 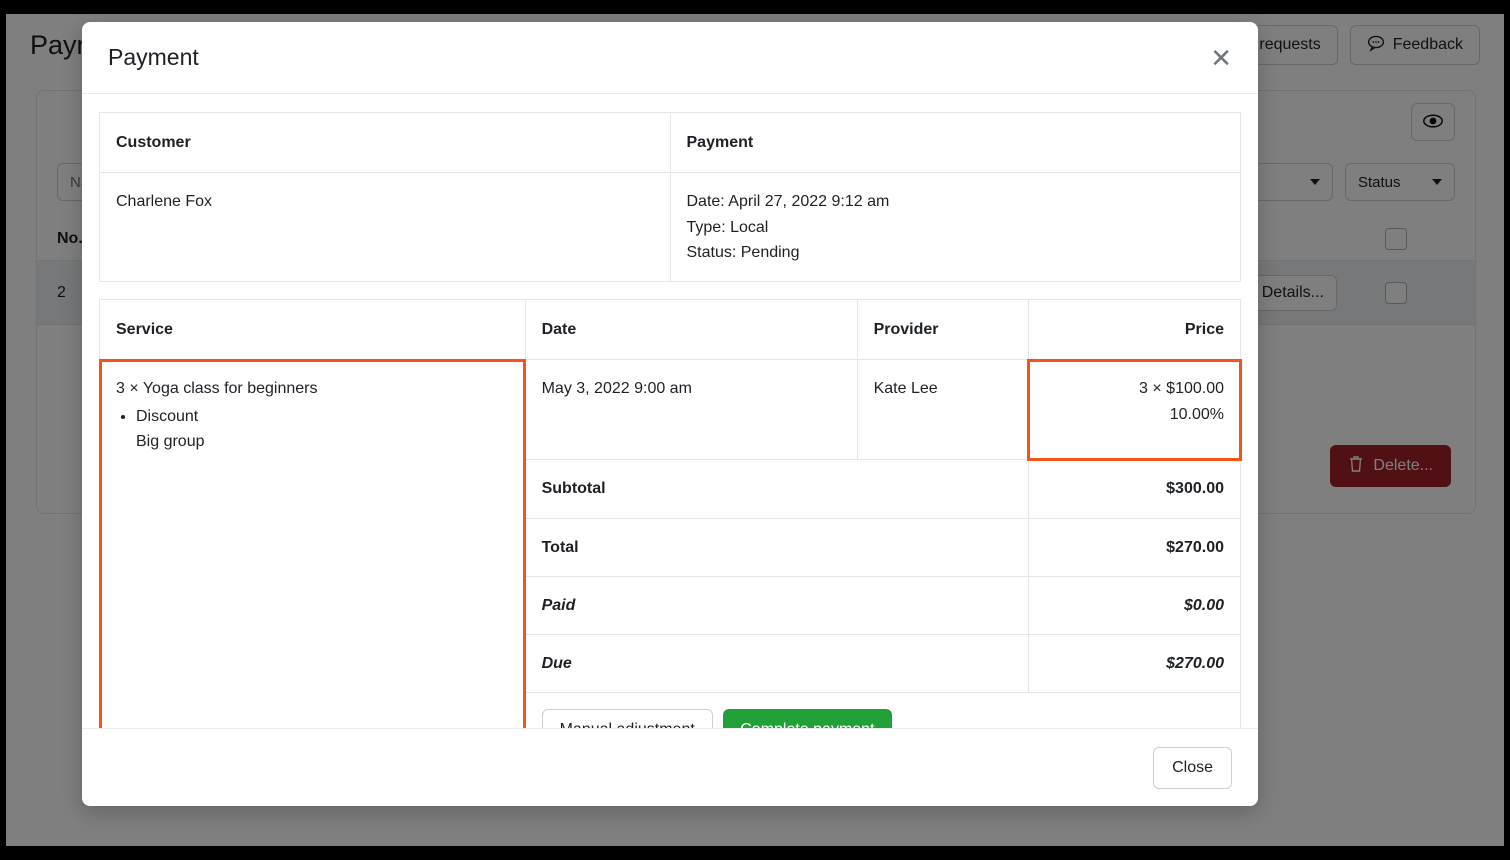 What do you see at coordinates (776, 547) in the screenshot?
I see `total-label: Total` at bounding box center [776, 547].